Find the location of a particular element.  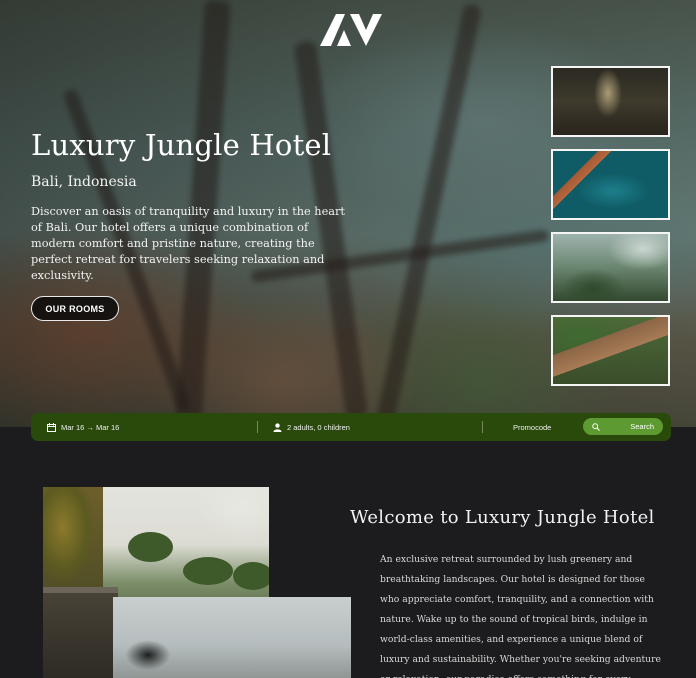

person-icon is located at coordinates (277, 427).